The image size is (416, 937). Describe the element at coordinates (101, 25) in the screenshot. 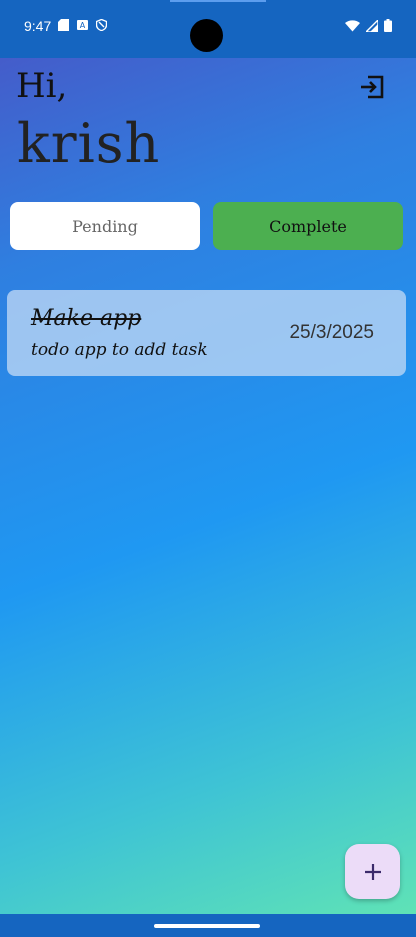

I see `shield-icon` at that location.